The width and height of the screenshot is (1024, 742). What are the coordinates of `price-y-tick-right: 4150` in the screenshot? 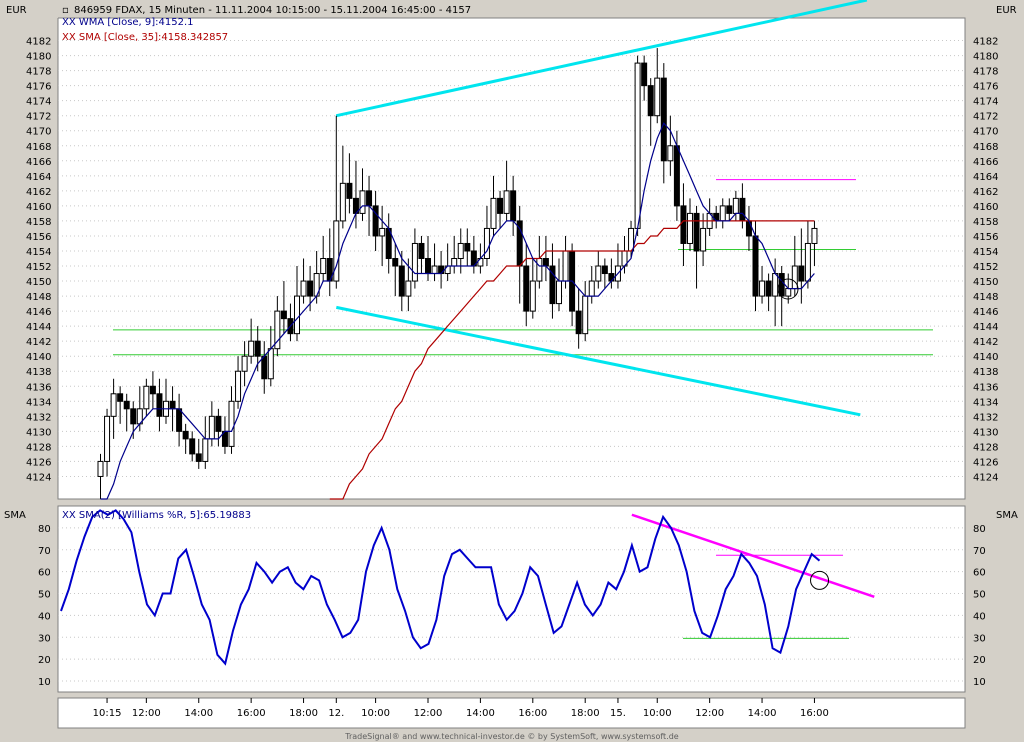 It's located at (985, 282).